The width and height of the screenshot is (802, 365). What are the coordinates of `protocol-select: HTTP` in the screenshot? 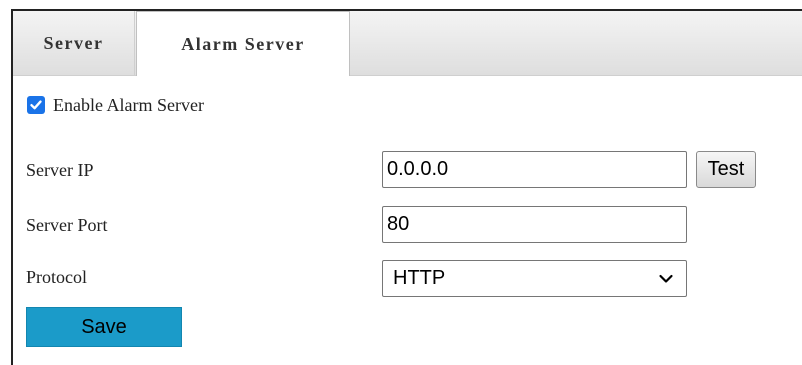 It's located at (534, 278).